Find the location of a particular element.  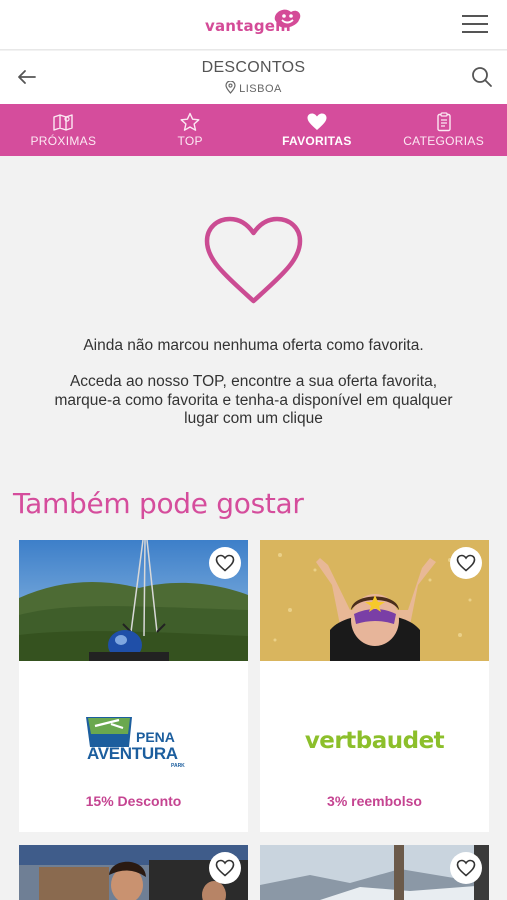

tab-label: PRÓXIMAS is located at coordinates (63, 141).